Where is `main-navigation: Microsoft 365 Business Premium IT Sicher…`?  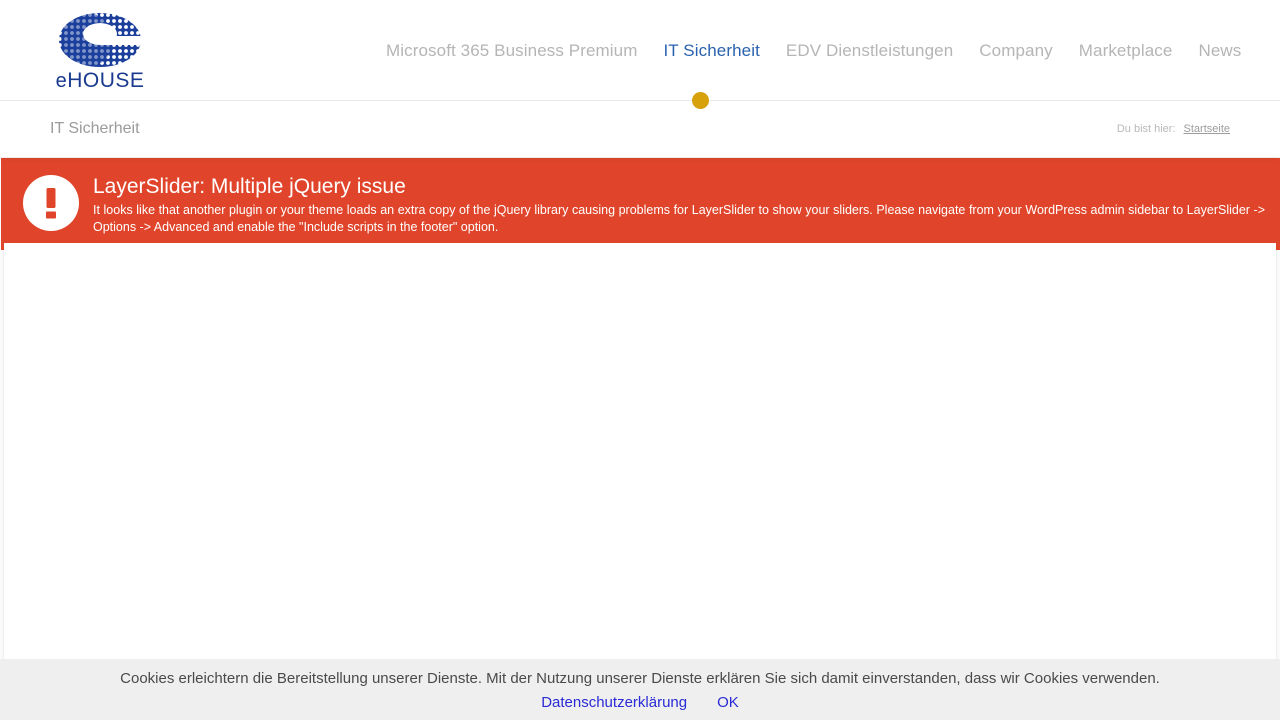
main-navigation: Microsoft 365 Business Premium IT Sicher… is located at coordinates (813, 50).